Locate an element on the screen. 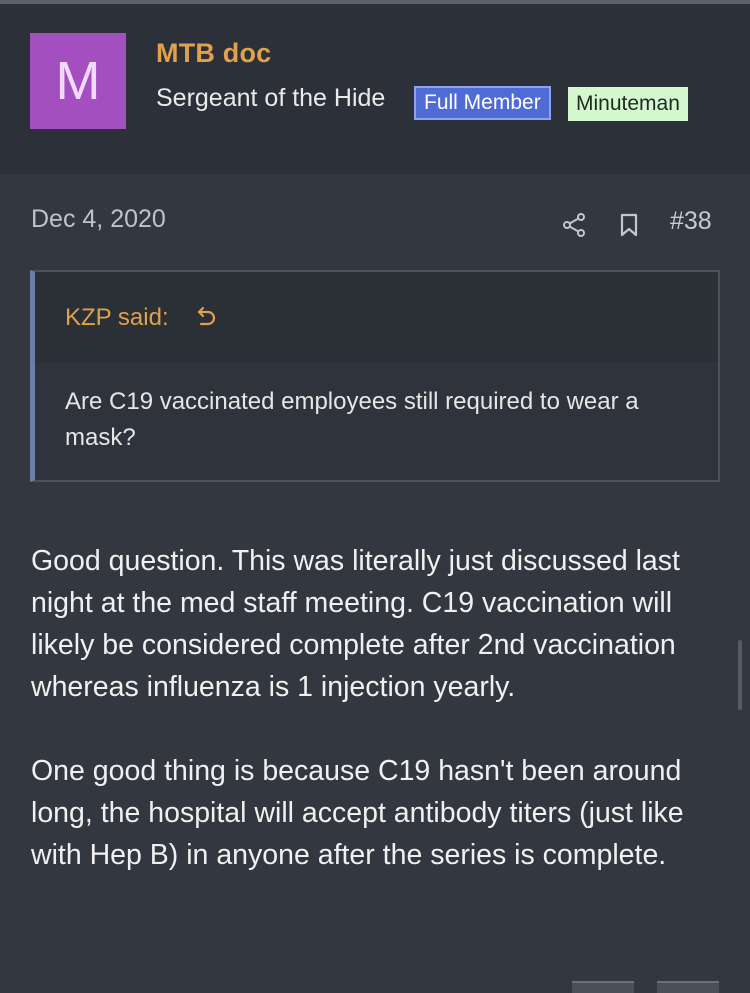  user-title: Sergeant of the Hide is located at coordinates (271, 98).